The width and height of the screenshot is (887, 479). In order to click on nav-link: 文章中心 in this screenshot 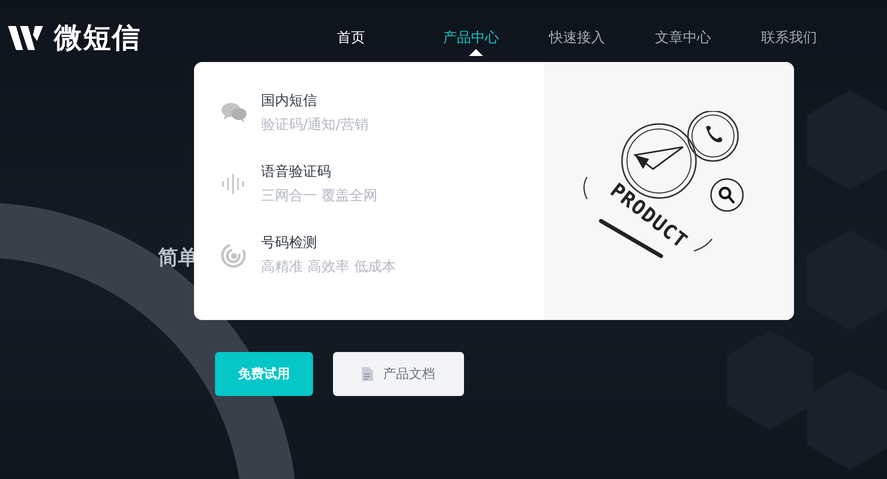, I will do `click(708, 38)`.